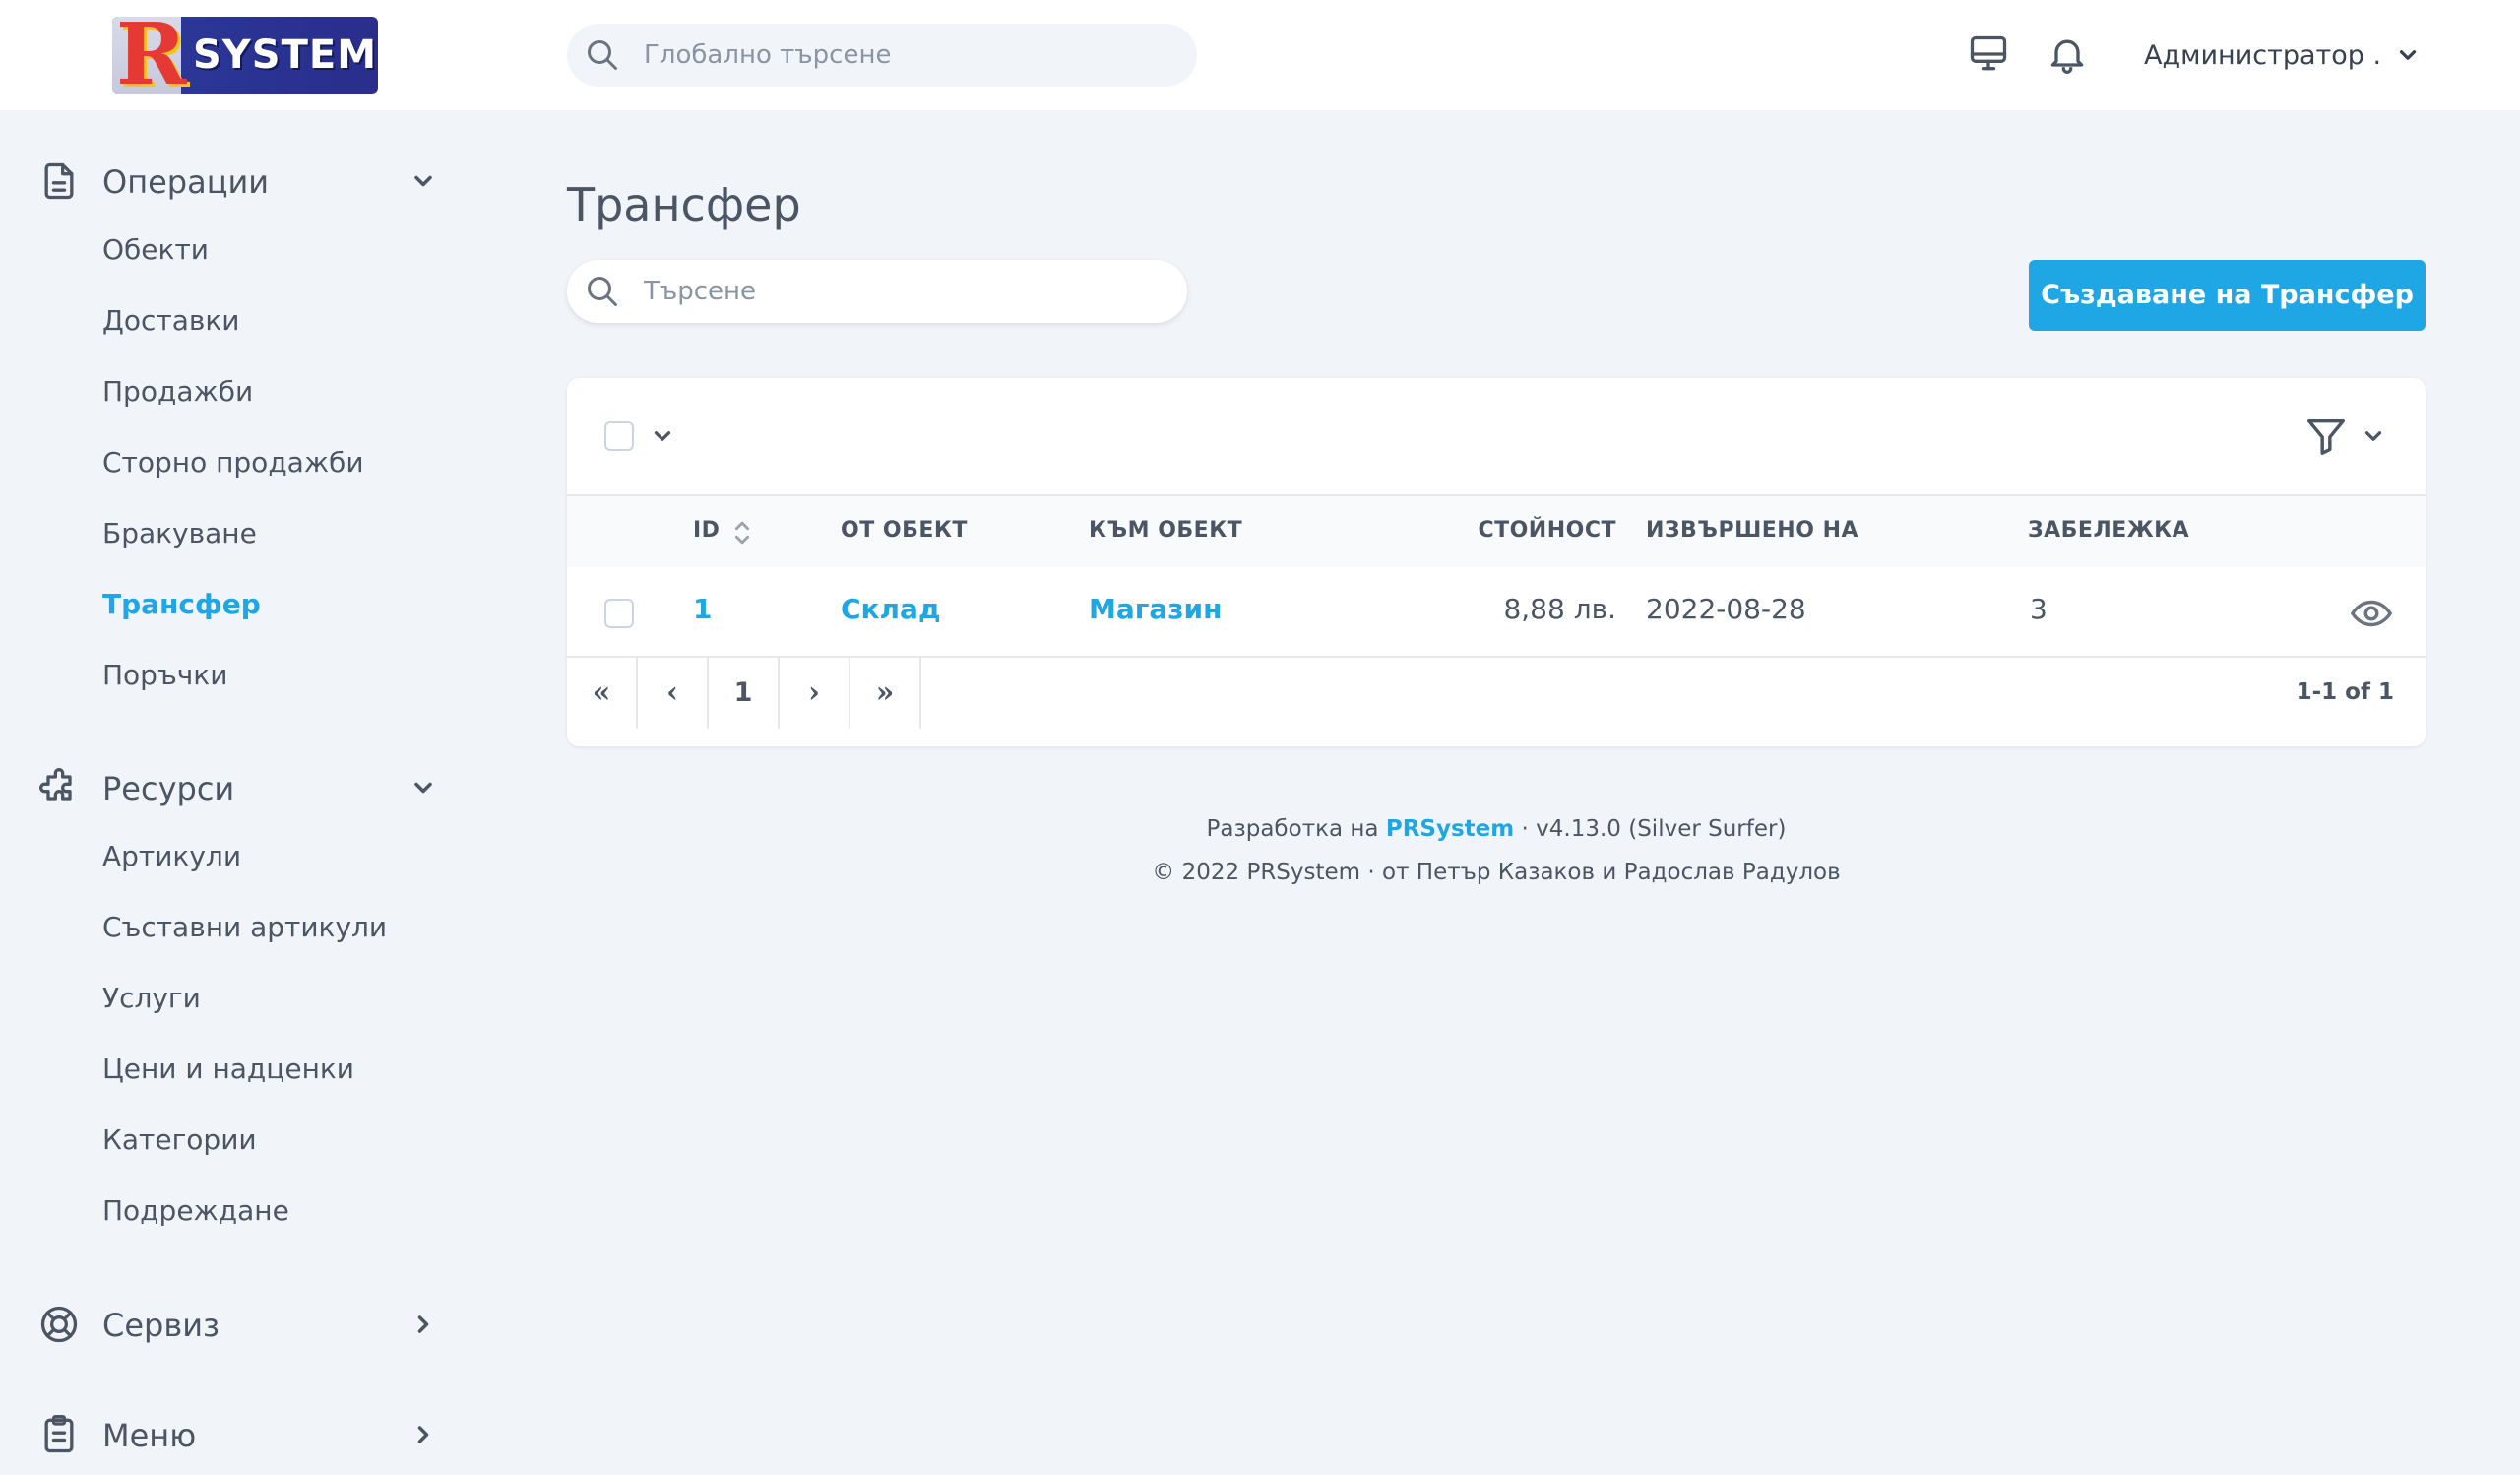 The width and height of the screenshot is (2520, 1475). Describe the element at coordinates (244, 786) in the screenshot. I see `sidebar-group-resources: Ресурси` at that location.